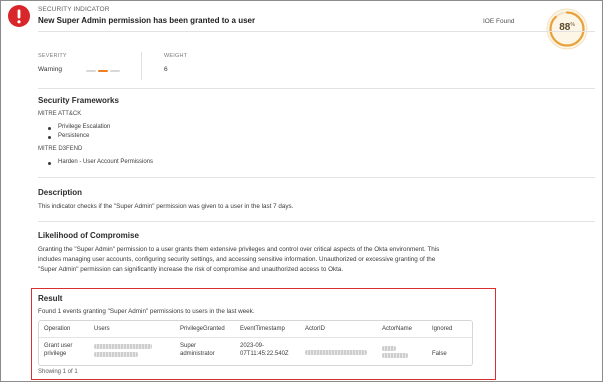 The image size is (603, 382). Describe the element at coordinates (60, 149) in the screenshot. I see `framework-group-name: MITRE D3FEND` at that location.